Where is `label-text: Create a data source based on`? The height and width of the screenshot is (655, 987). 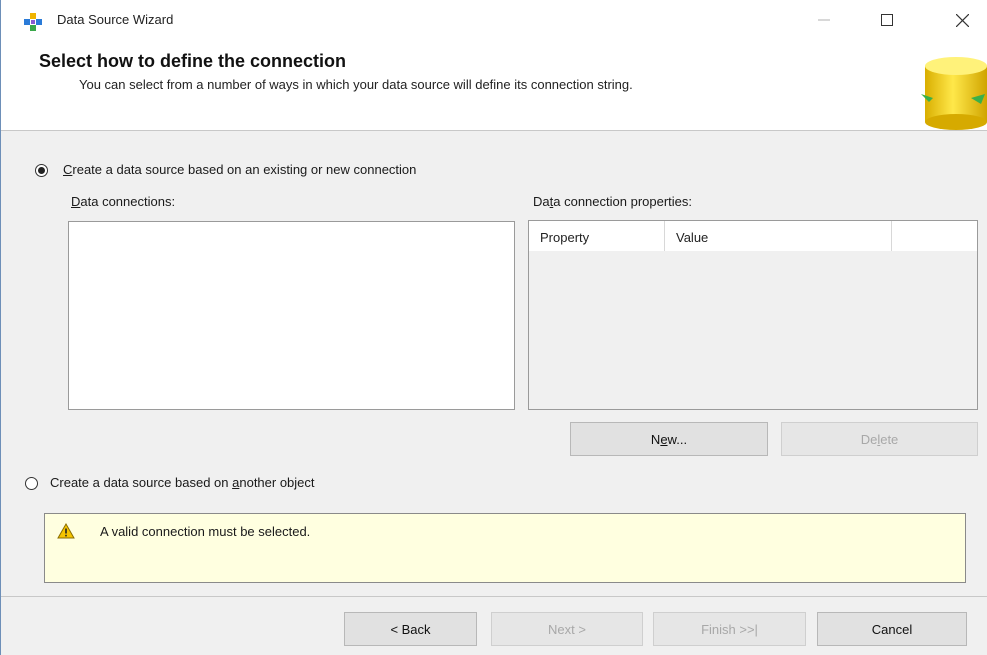
label-text: Create a data source based on is located at coordinates (141, 482).